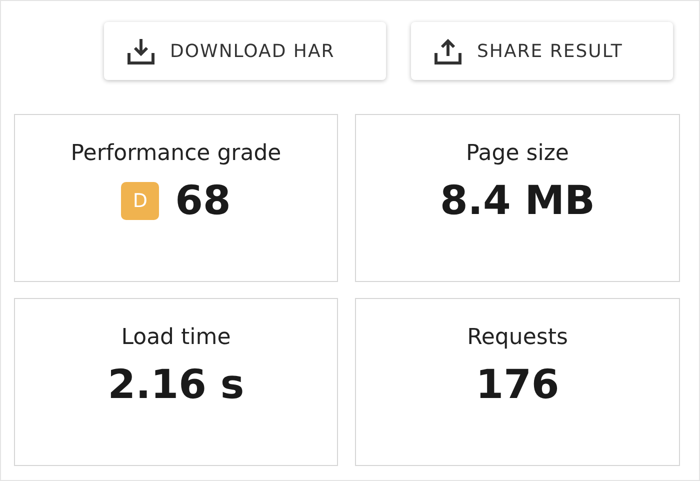 This screenshot has width=700, height=481. What do you see at coordinates (176, 385) in the screenshot?
I see `metric-value: 2.16 s` at bounding box center [176, 385].